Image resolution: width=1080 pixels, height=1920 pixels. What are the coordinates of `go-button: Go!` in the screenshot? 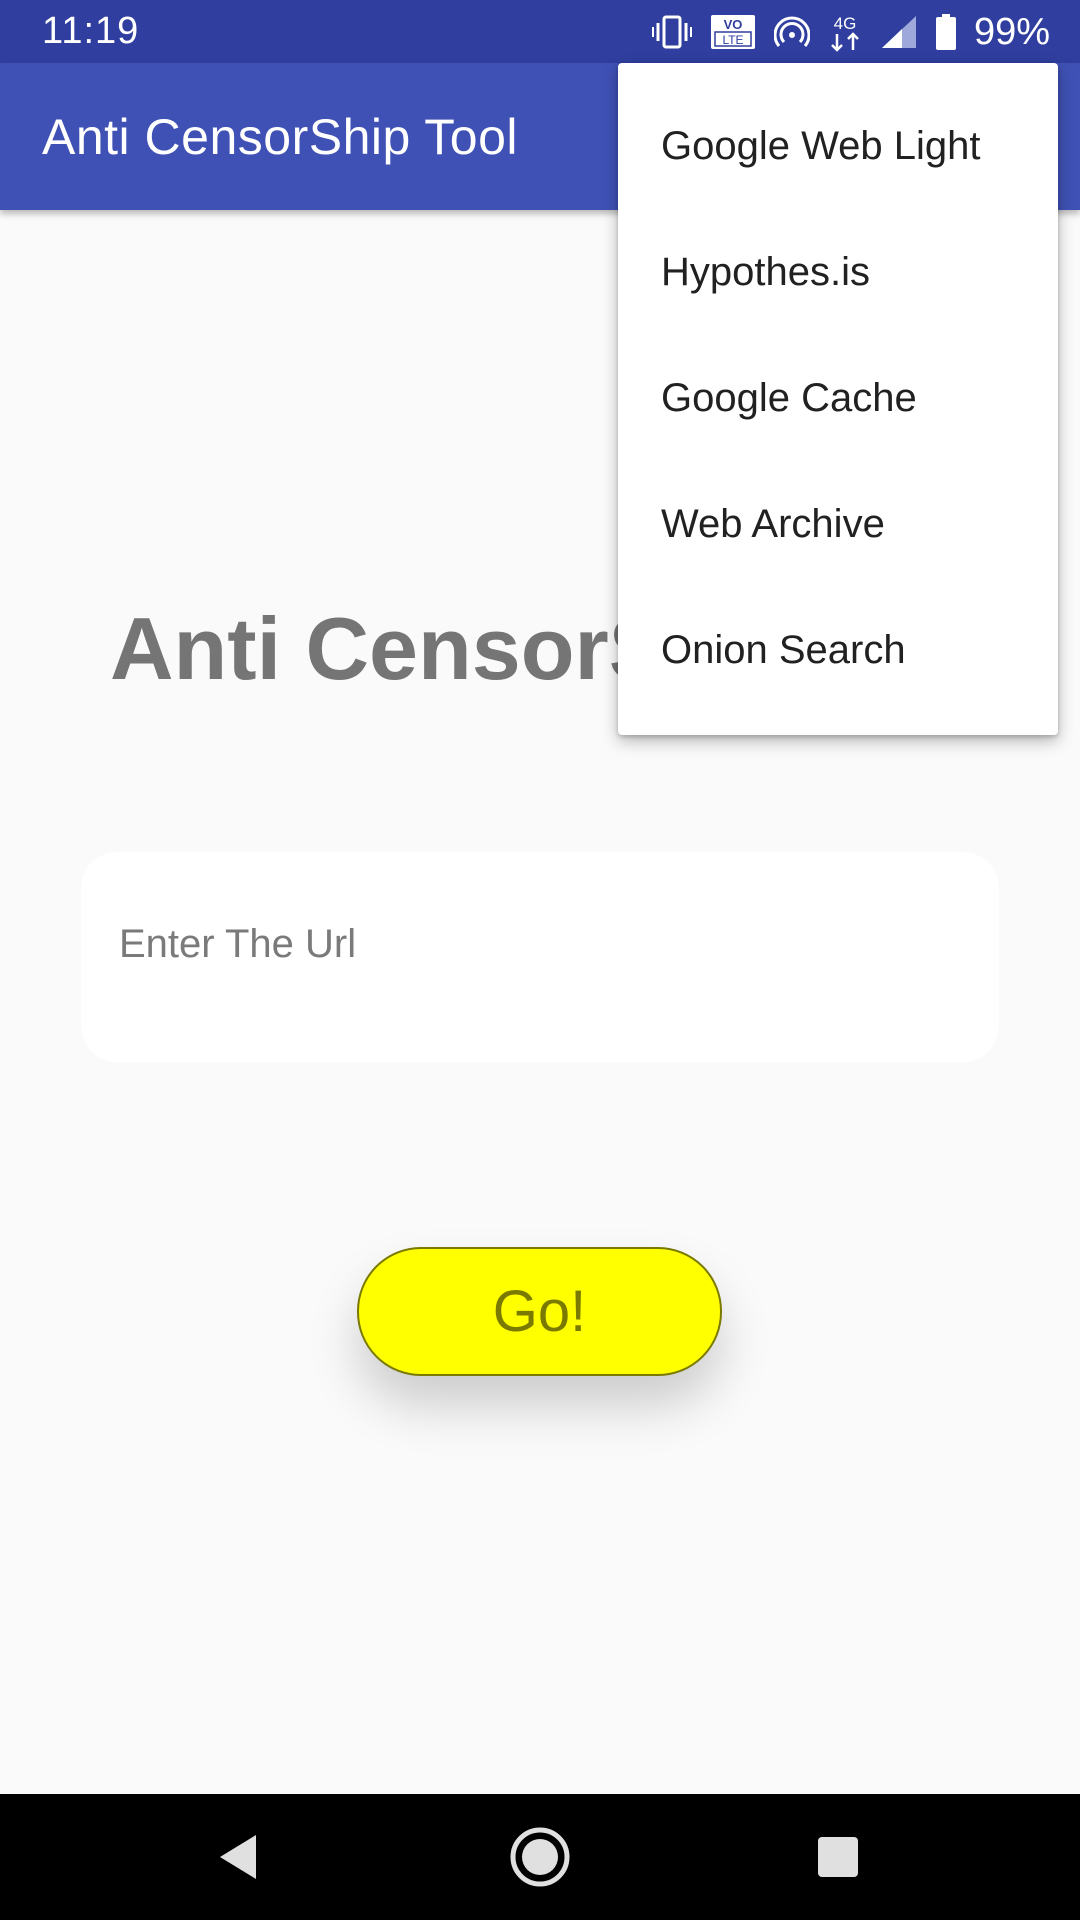 It's located at (539, 1311).